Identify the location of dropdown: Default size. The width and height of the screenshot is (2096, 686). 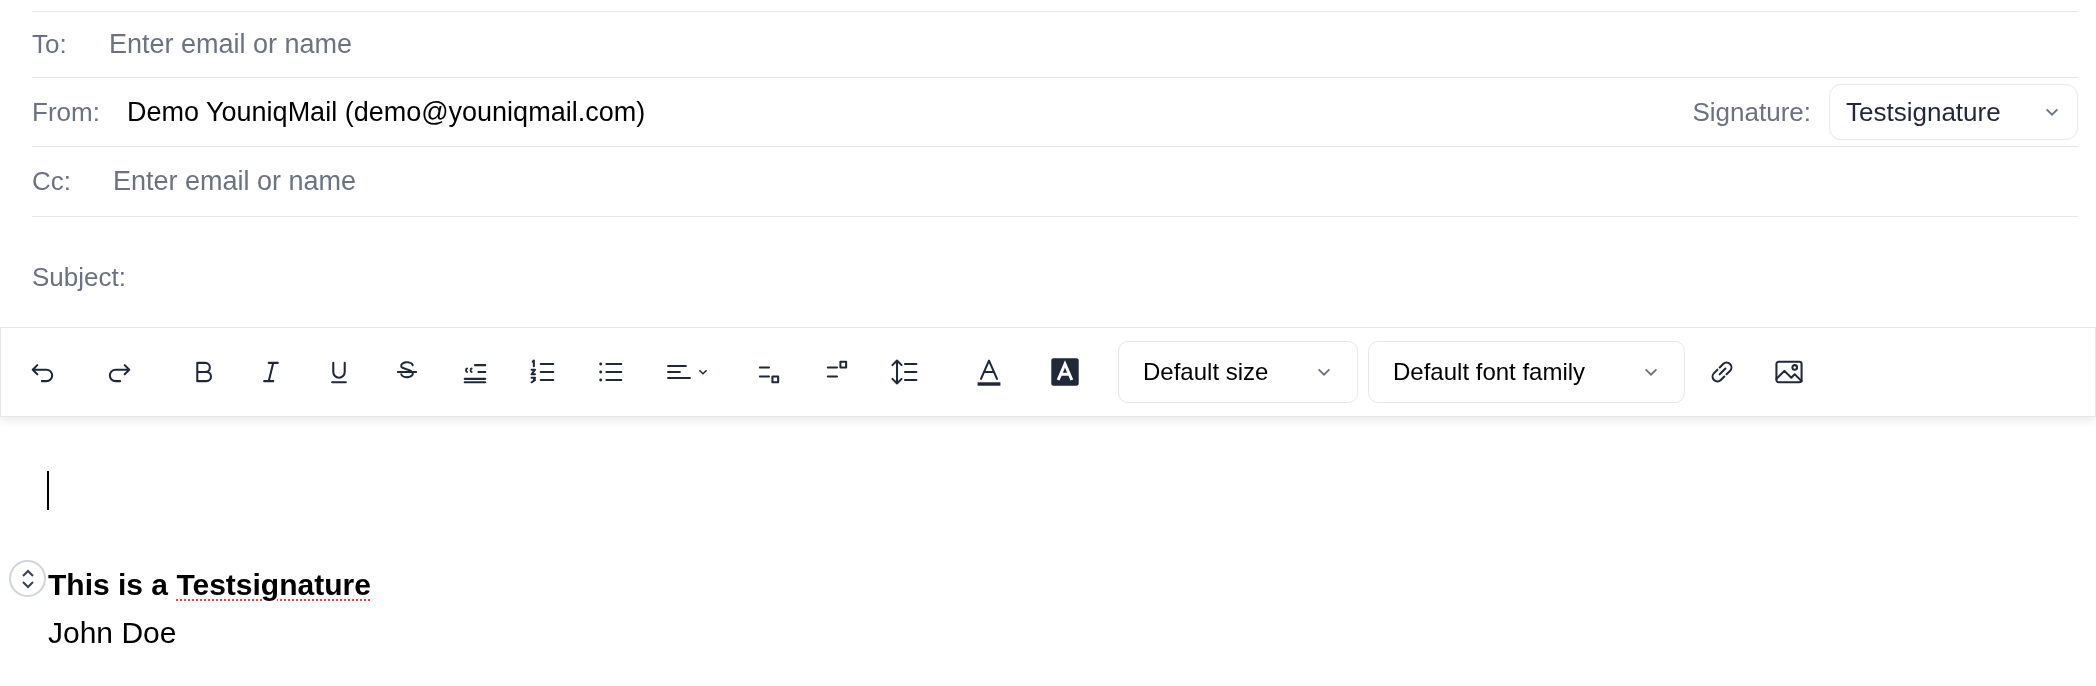
(1238, 372).